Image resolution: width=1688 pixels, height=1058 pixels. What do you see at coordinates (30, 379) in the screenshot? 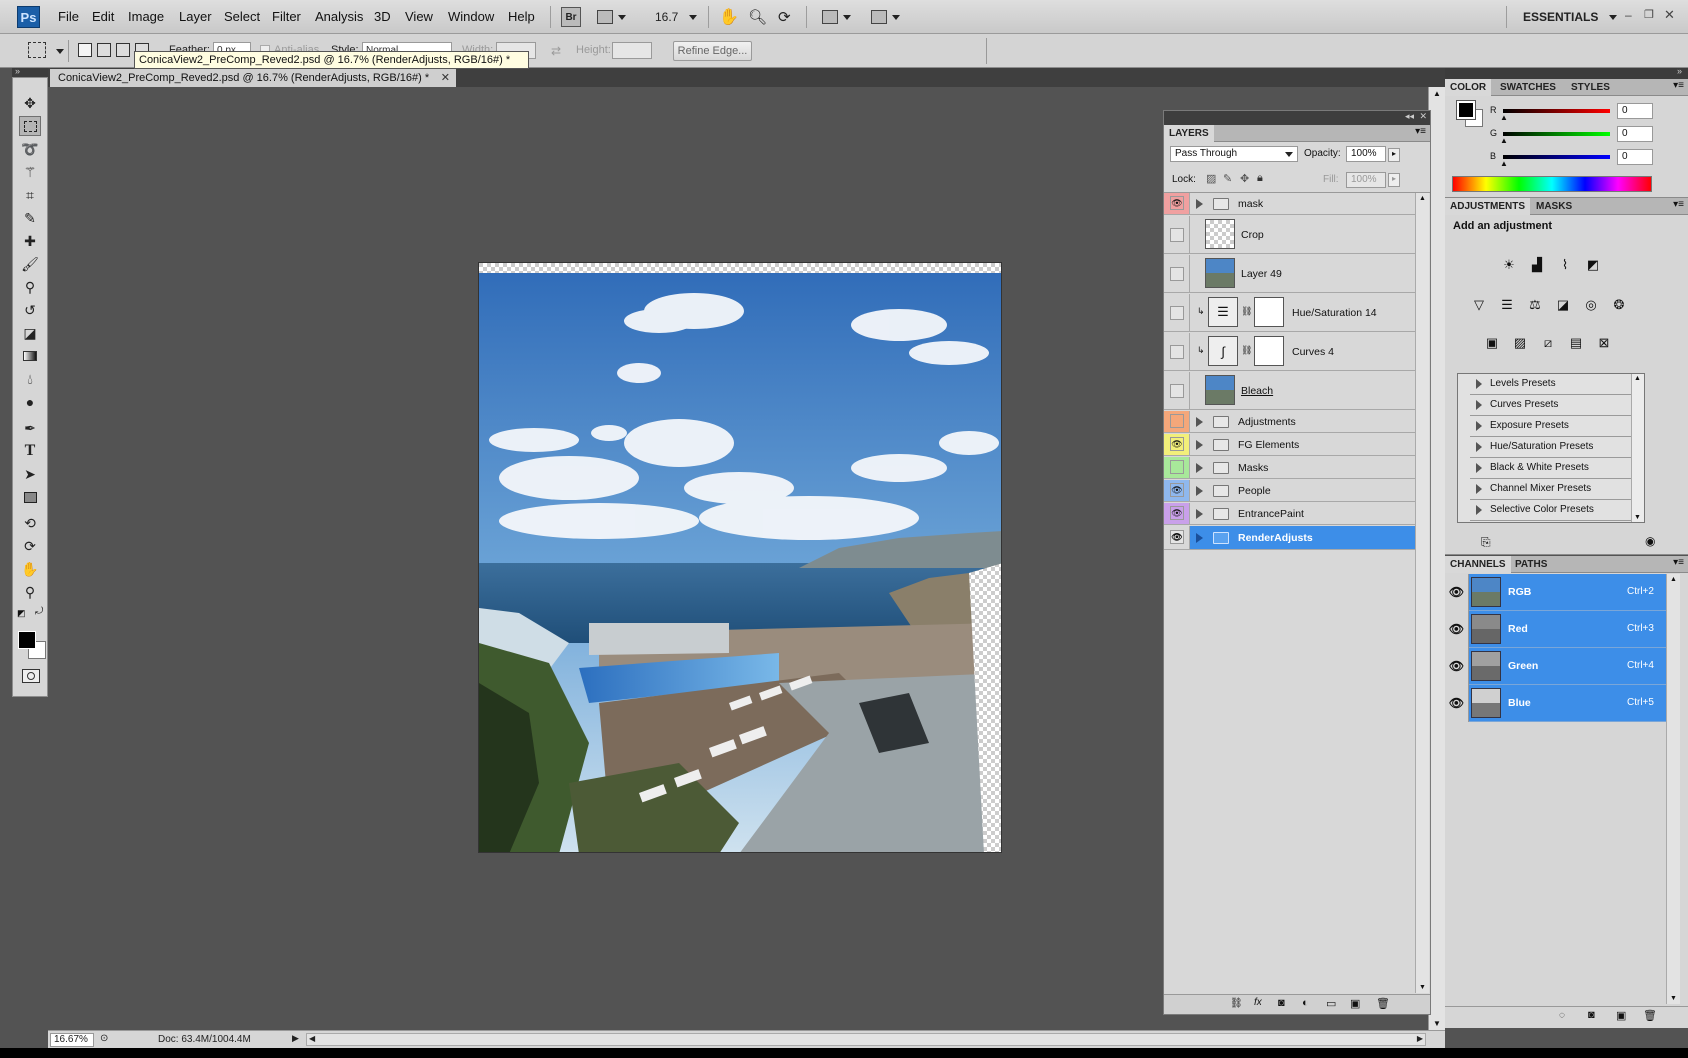
I see `blur-tool: 💧︎` at bounding box center [30, 379].